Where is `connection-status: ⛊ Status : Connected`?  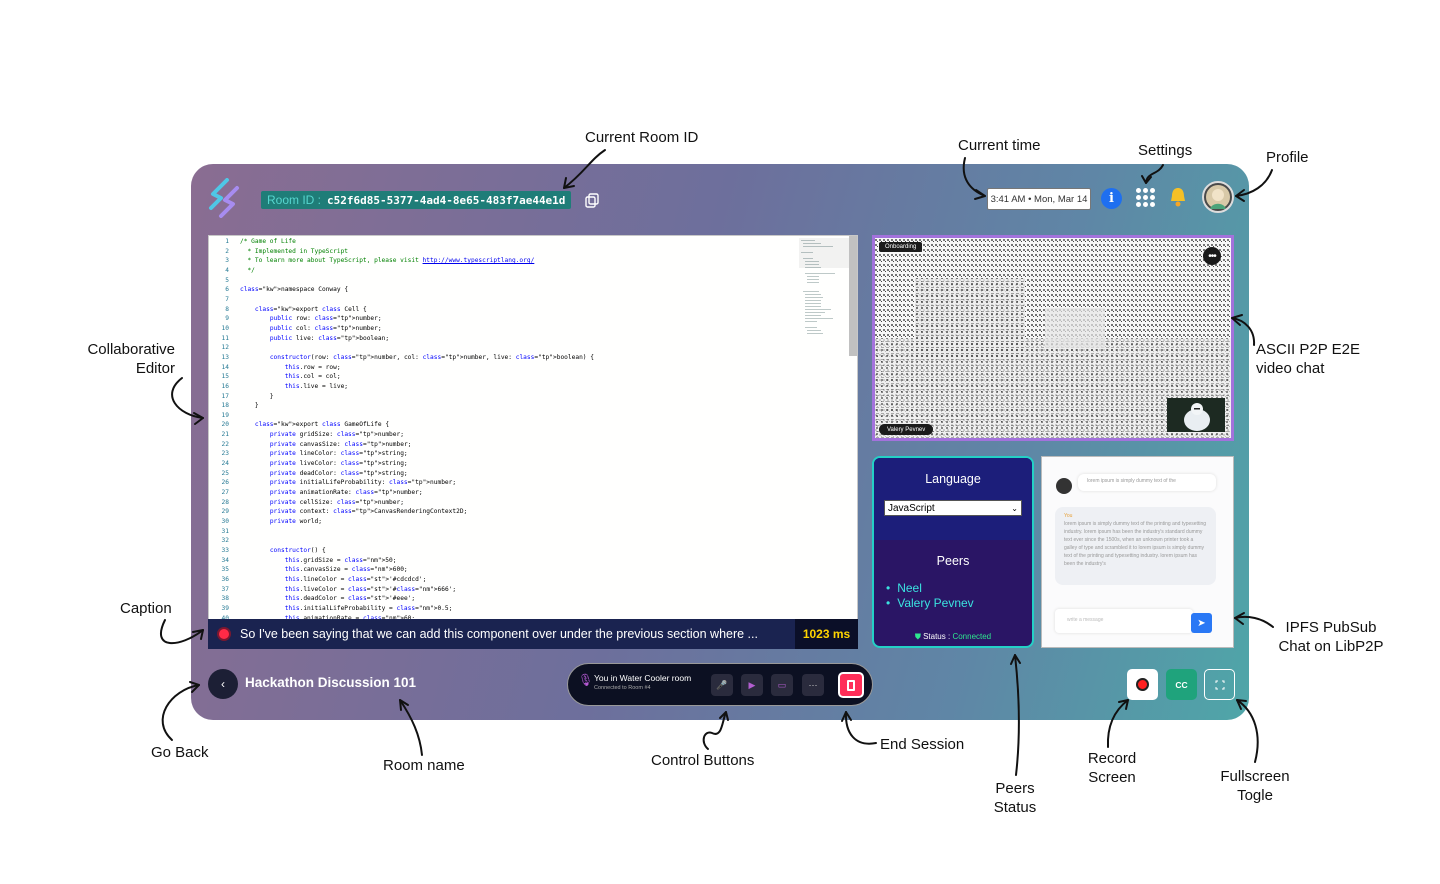
connection-status: ⛊ Status : Connected is located at coordinates (953, 637).